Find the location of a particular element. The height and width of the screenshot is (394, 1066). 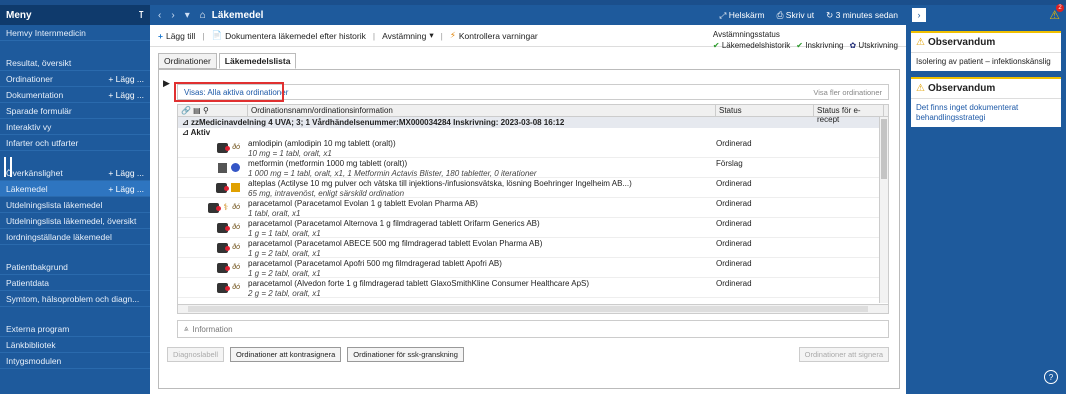

tab-ordinationer: Ordinationer is located at coordinates (187, 61).